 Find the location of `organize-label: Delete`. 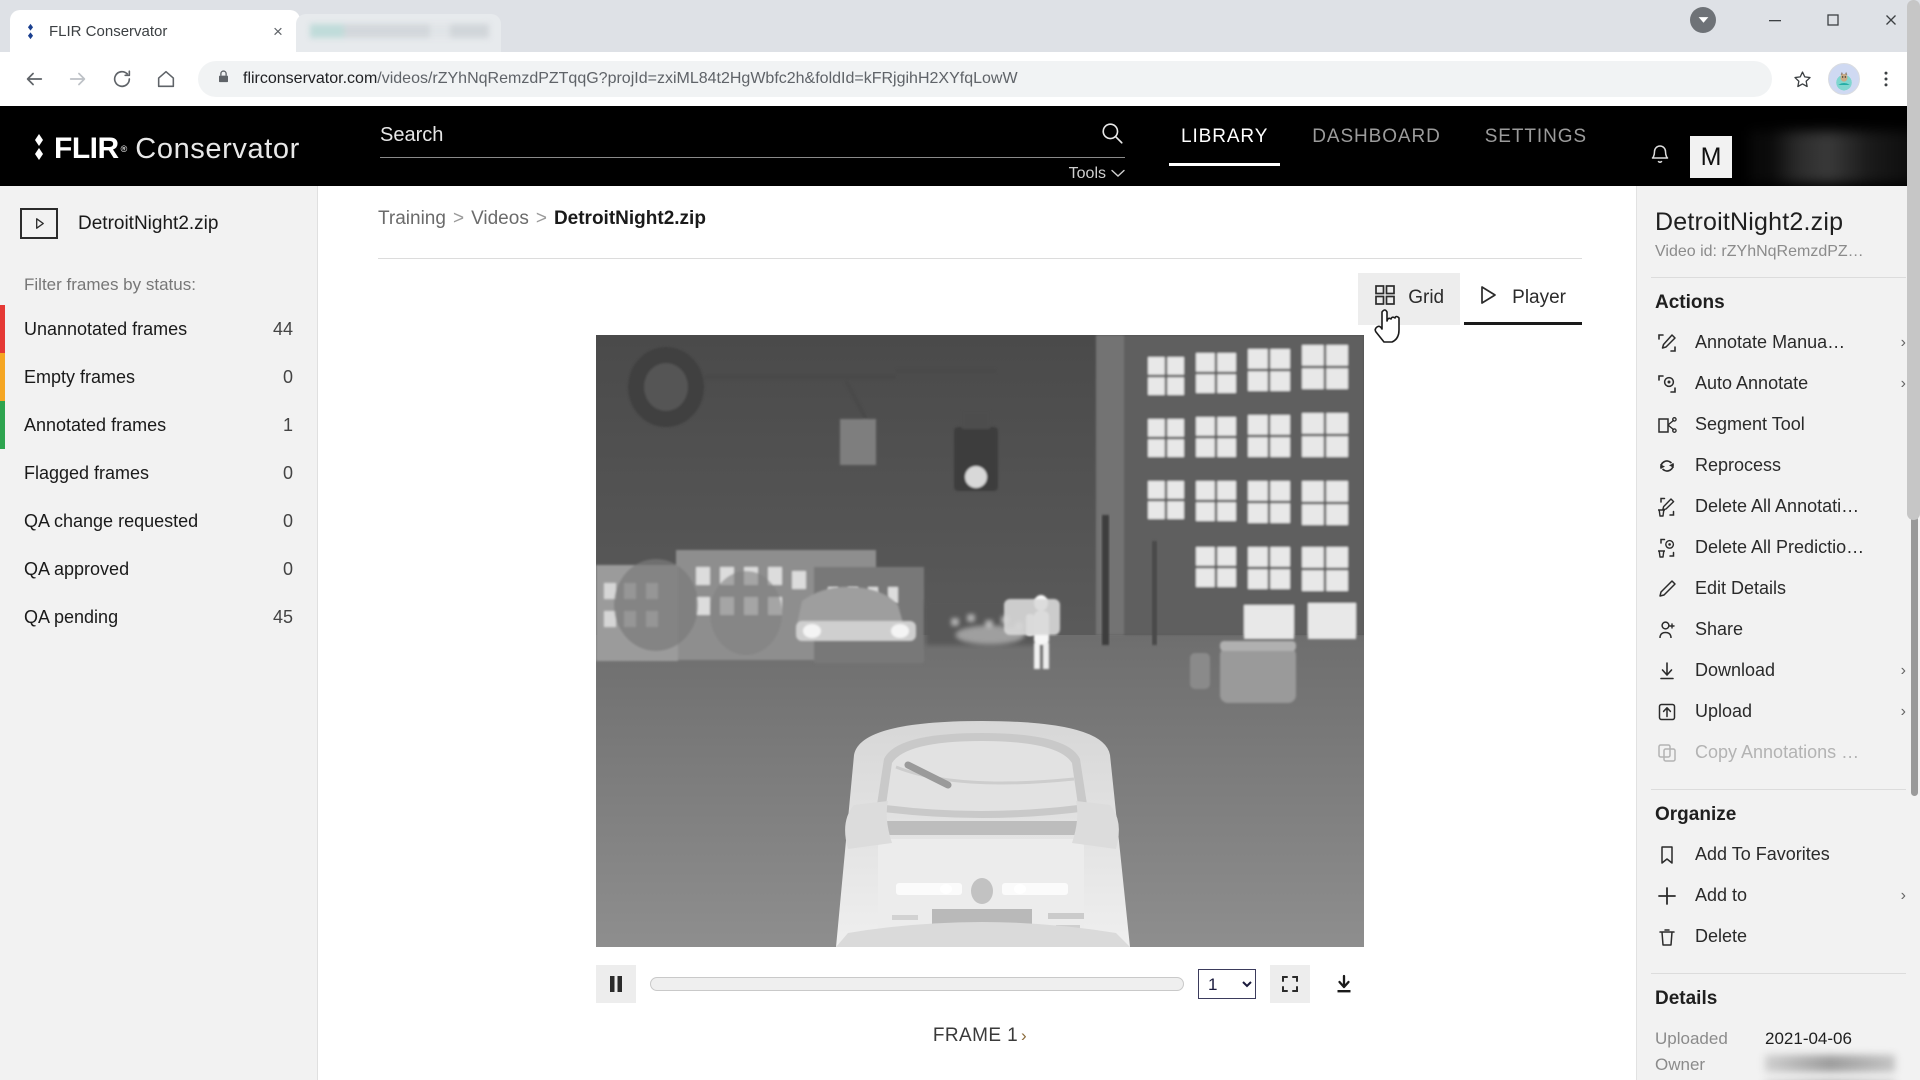

organize-label: Delete is located at coordinates (1721, 936).